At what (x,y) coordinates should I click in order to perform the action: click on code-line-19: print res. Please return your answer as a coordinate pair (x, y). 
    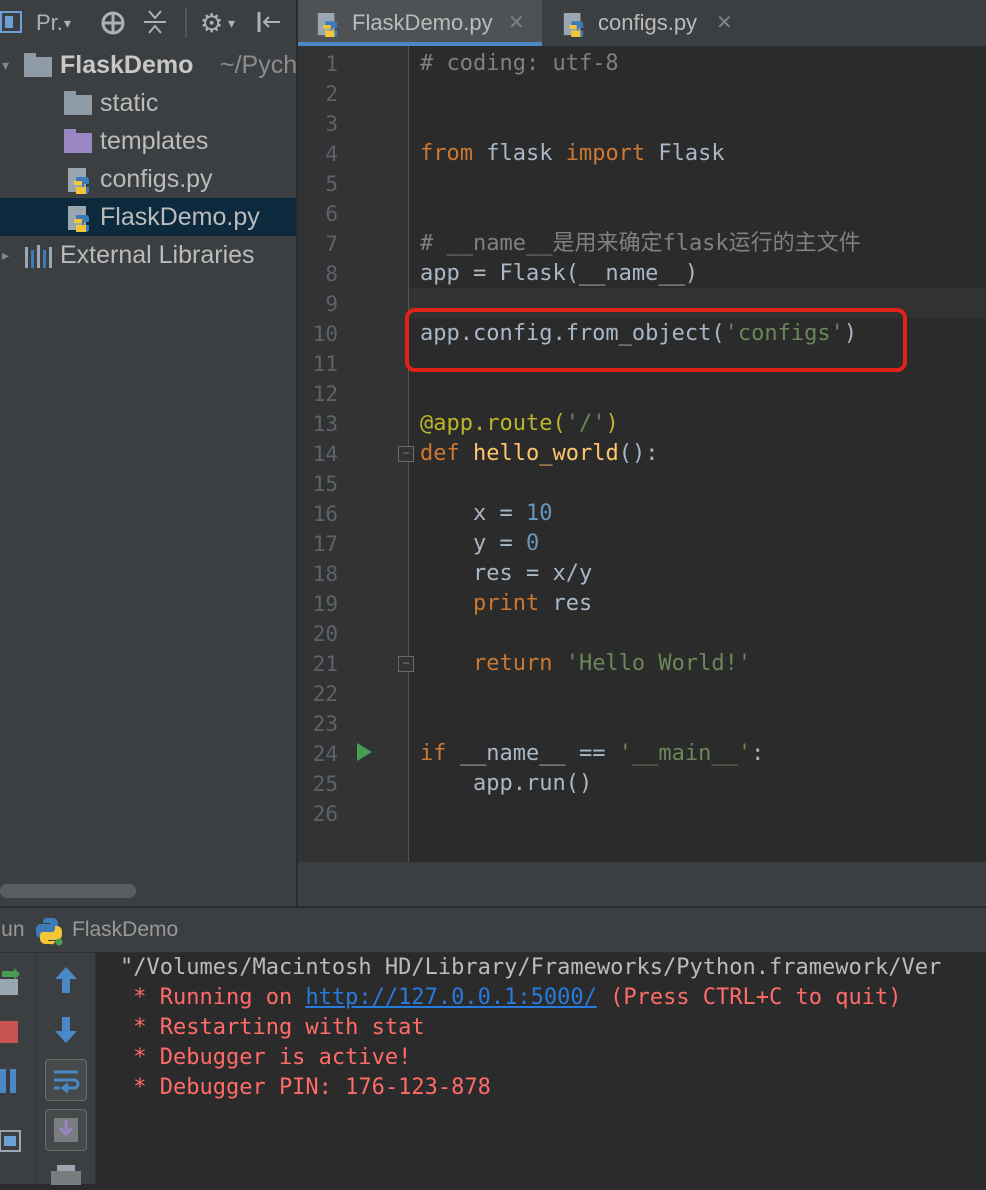
    Looking at the image, I should click on (506, 604).